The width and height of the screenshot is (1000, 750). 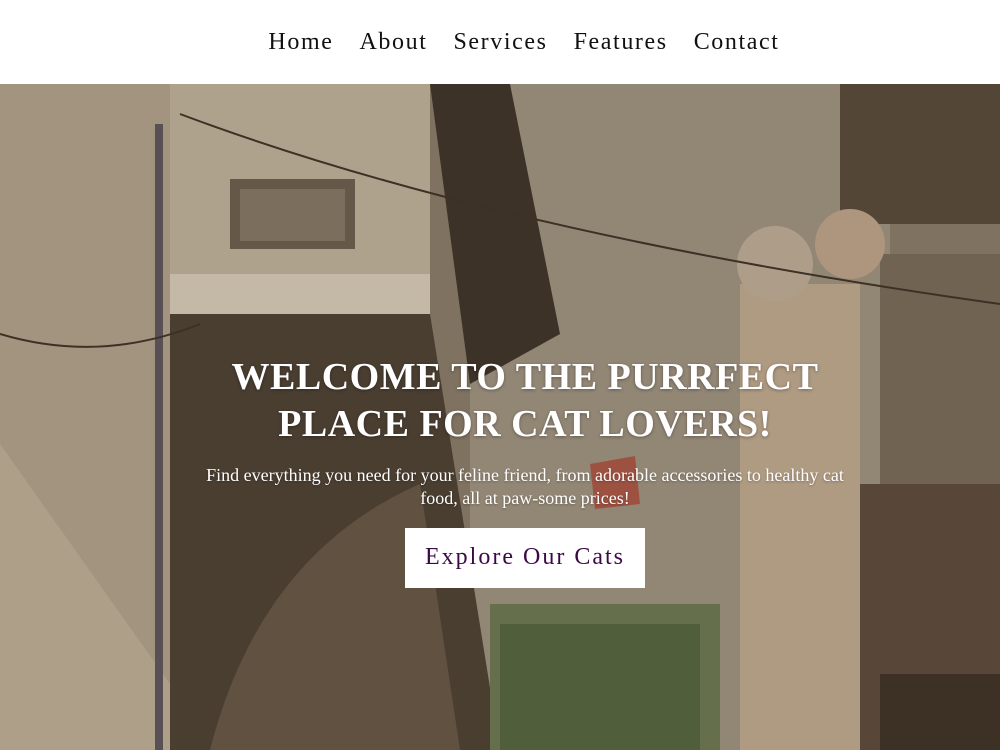 I want to click on nav-link-about: About, so click(x=393, y=42).